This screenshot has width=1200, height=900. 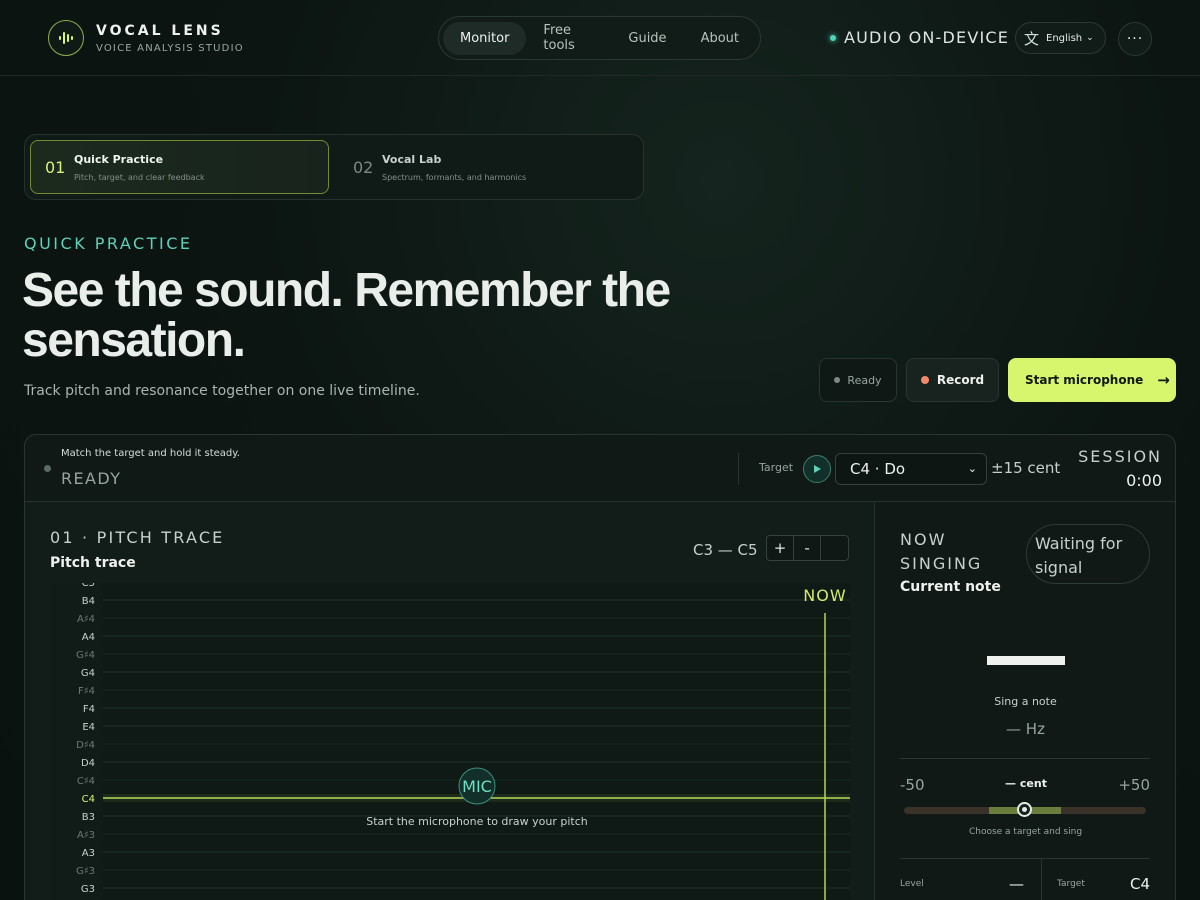 What do you see at coordinates (1120, 456) in the screenshot?
I see `session-label: SESSION` at bounding box center [1120, 456].